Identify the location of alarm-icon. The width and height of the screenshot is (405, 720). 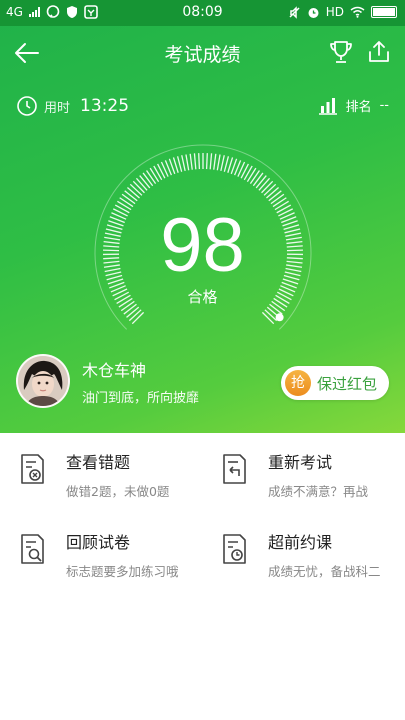
(313, 12).